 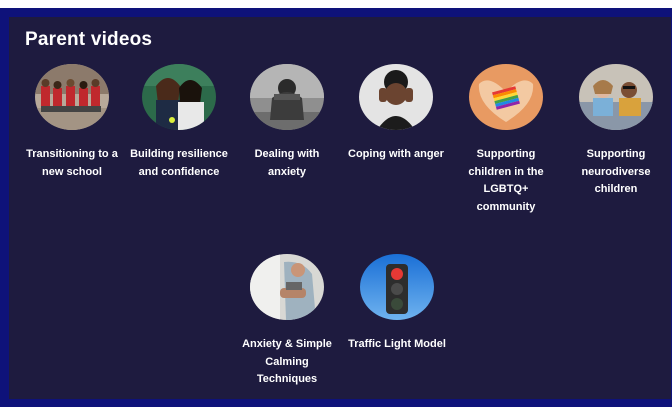 I want to click on children-on-sofa-thumbnail, so click(x=616, y=97).